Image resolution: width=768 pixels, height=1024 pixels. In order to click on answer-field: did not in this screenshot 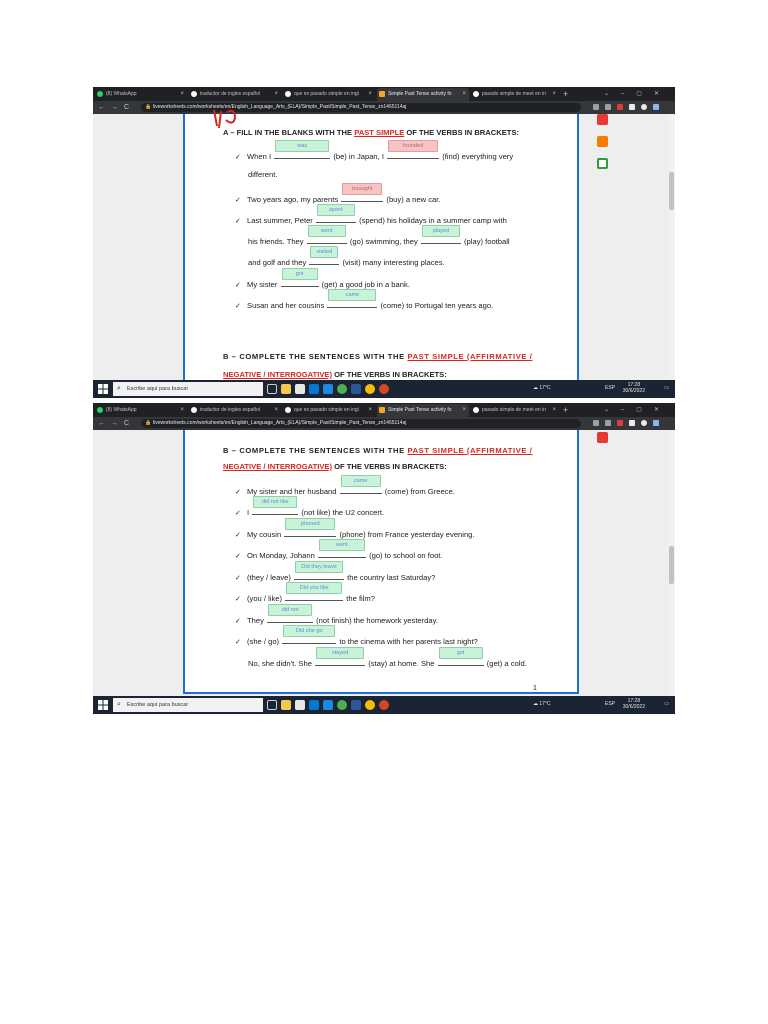, I will do `click(290, 613)`.